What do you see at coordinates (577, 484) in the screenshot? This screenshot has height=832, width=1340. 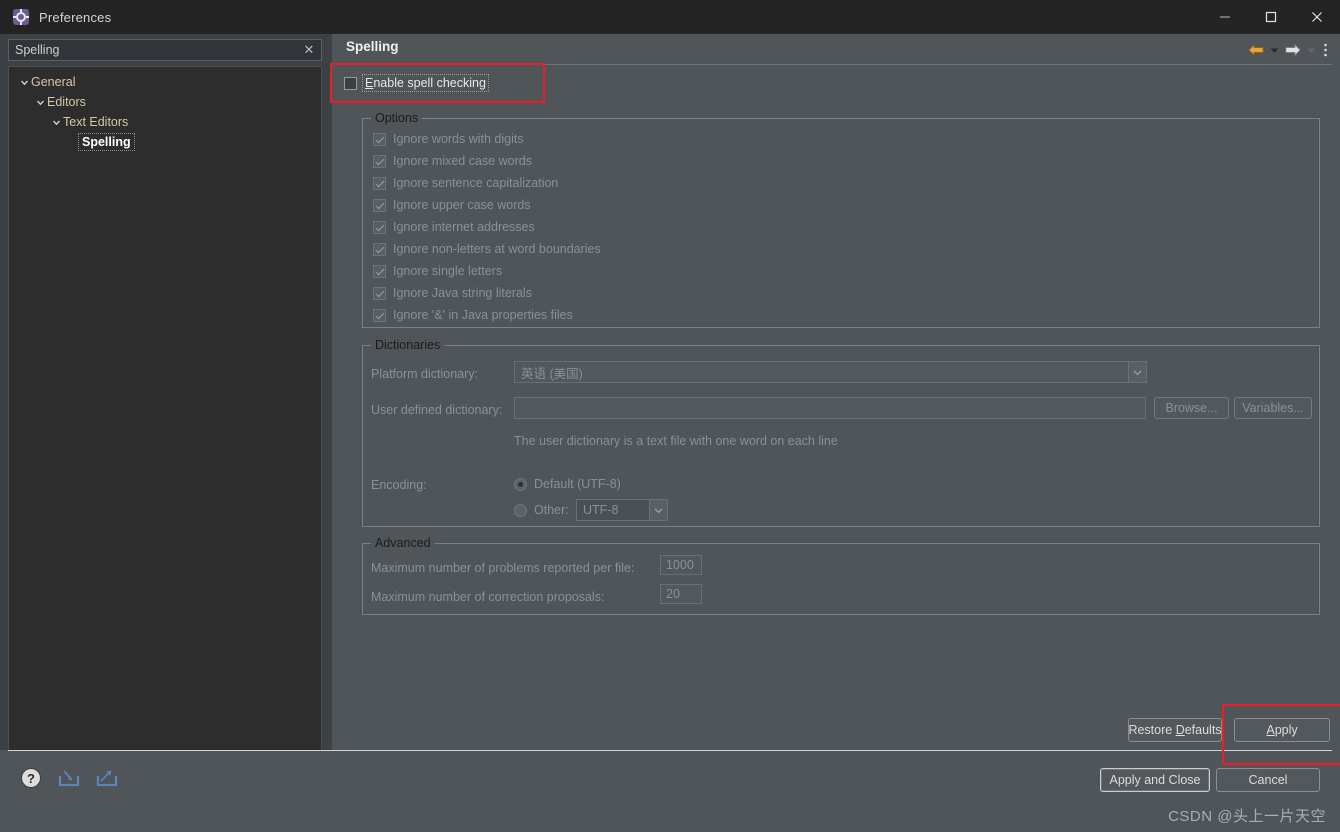 I see `encoding-default-label: Default (UTF-8)` at bounding box center [577, 484].